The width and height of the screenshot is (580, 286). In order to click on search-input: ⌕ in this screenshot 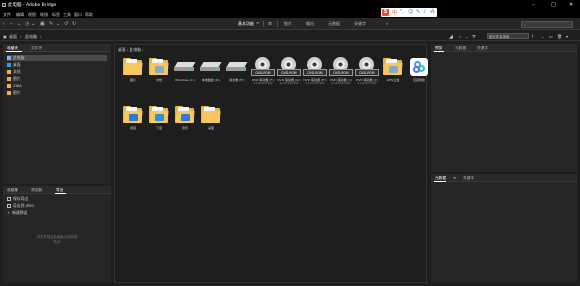, I will do `click(547, 24)`.